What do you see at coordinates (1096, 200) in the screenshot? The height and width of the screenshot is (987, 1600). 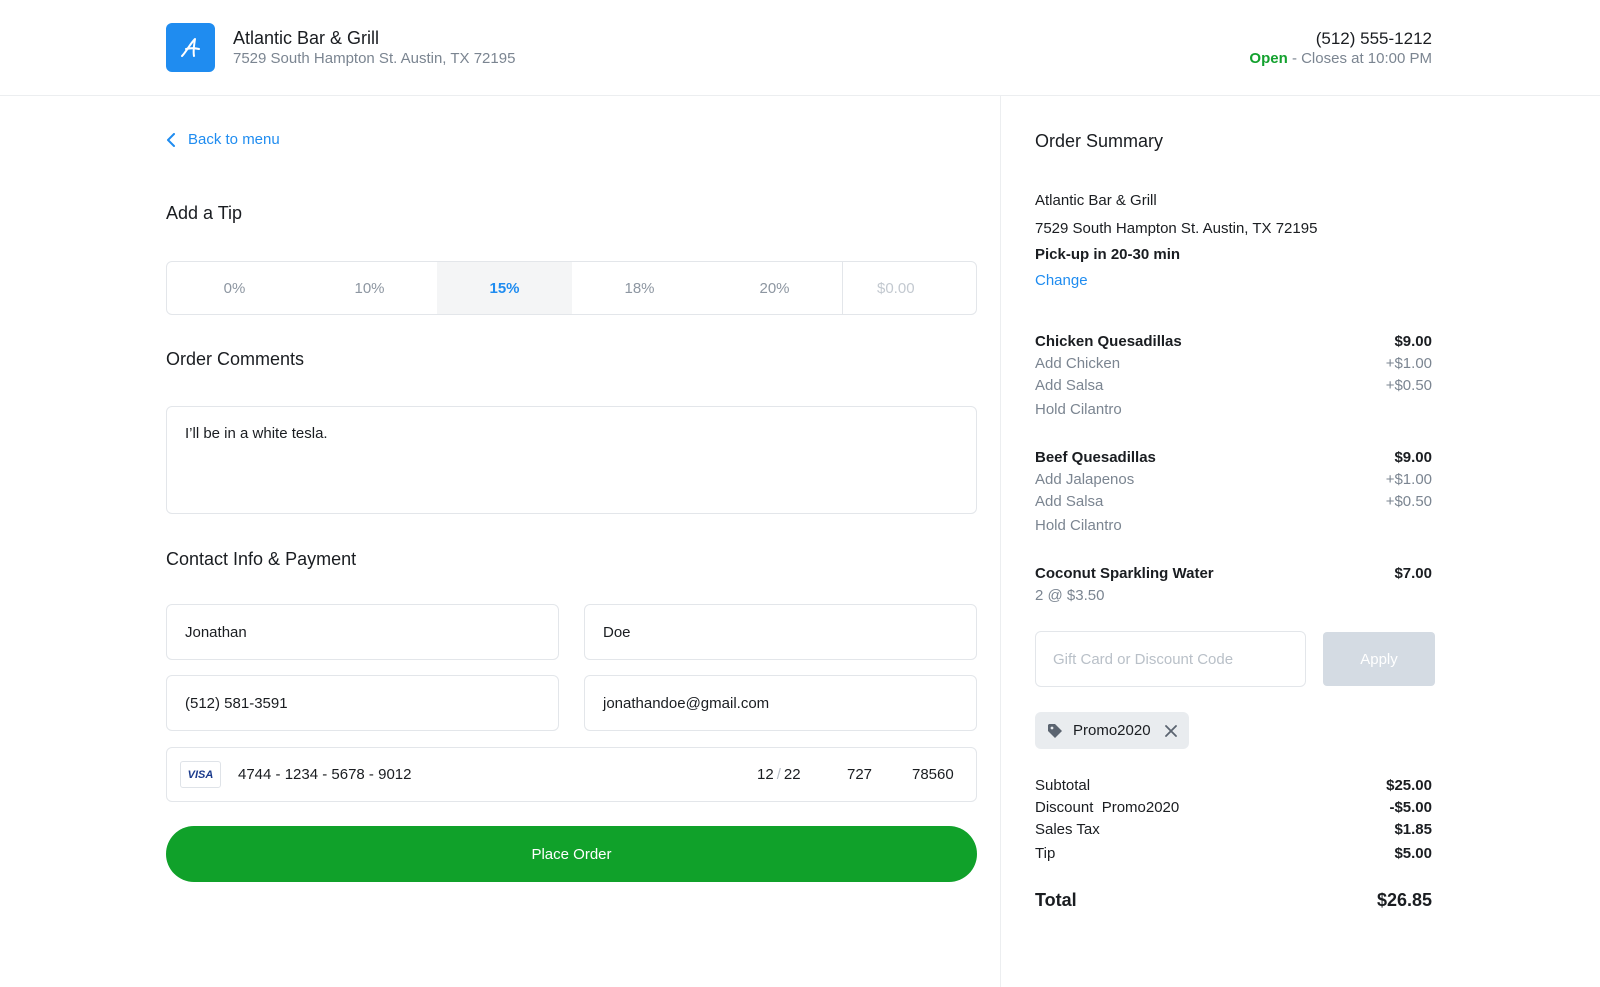 I see `summary-restaurant-name: Atlantic Bar & Grill` at bounding box center [1096, 200].